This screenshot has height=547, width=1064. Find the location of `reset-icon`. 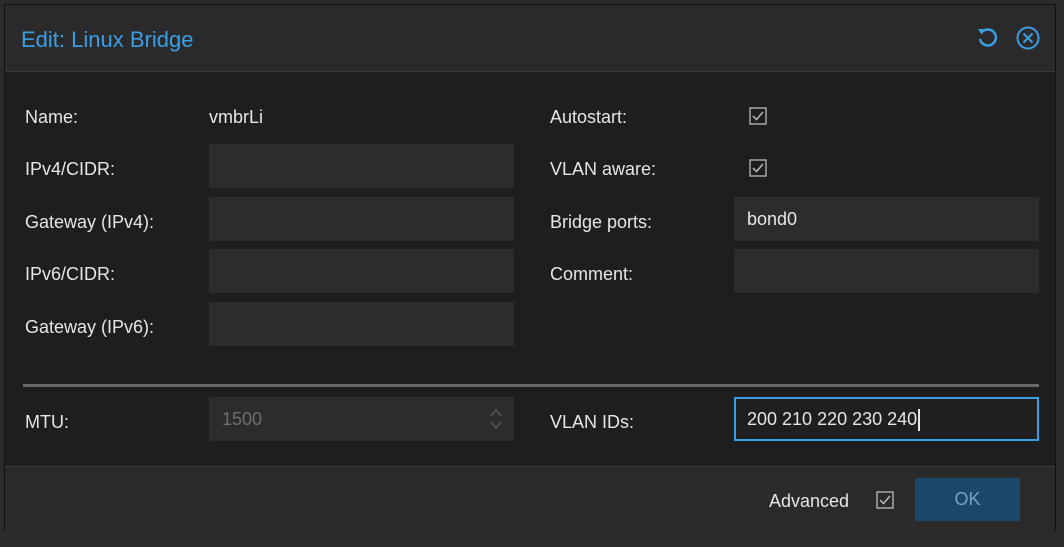

reset-icon is located at coordinates (988, 38).